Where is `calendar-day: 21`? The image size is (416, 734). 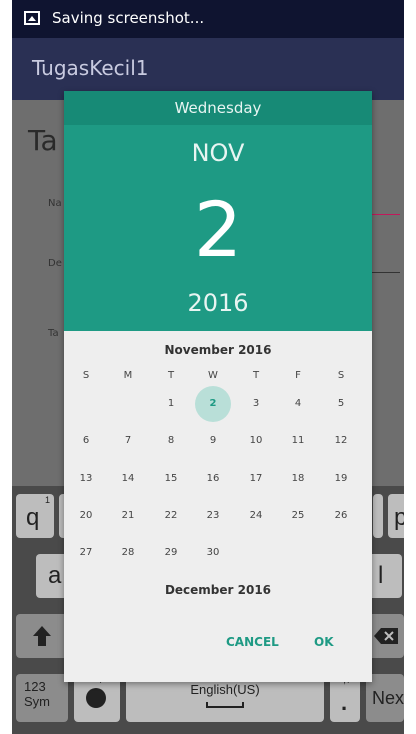
calendar-day: 21 is located at coordinates (128, 516).